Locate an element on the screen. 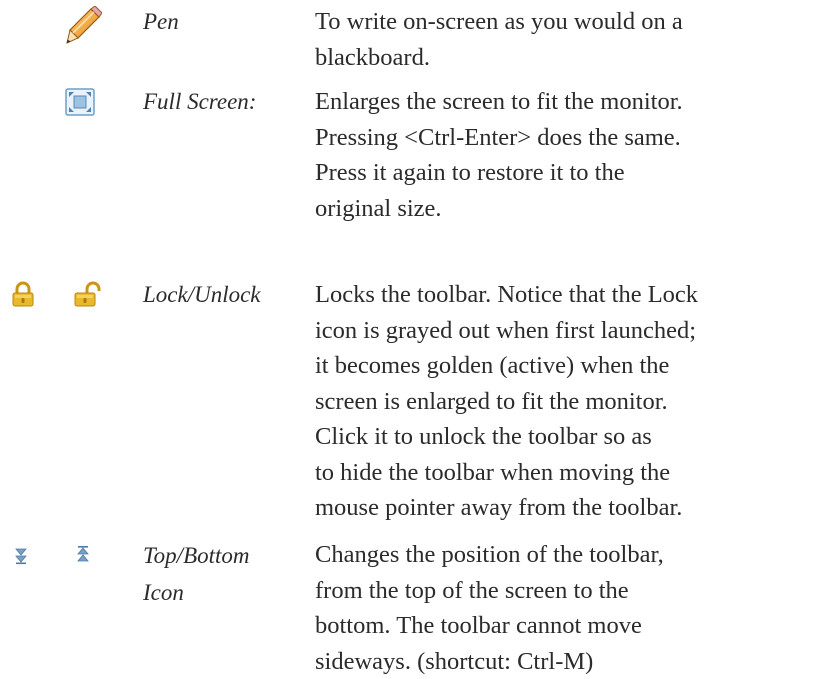  move-to-top-icon is located at coordinates (83, 557).